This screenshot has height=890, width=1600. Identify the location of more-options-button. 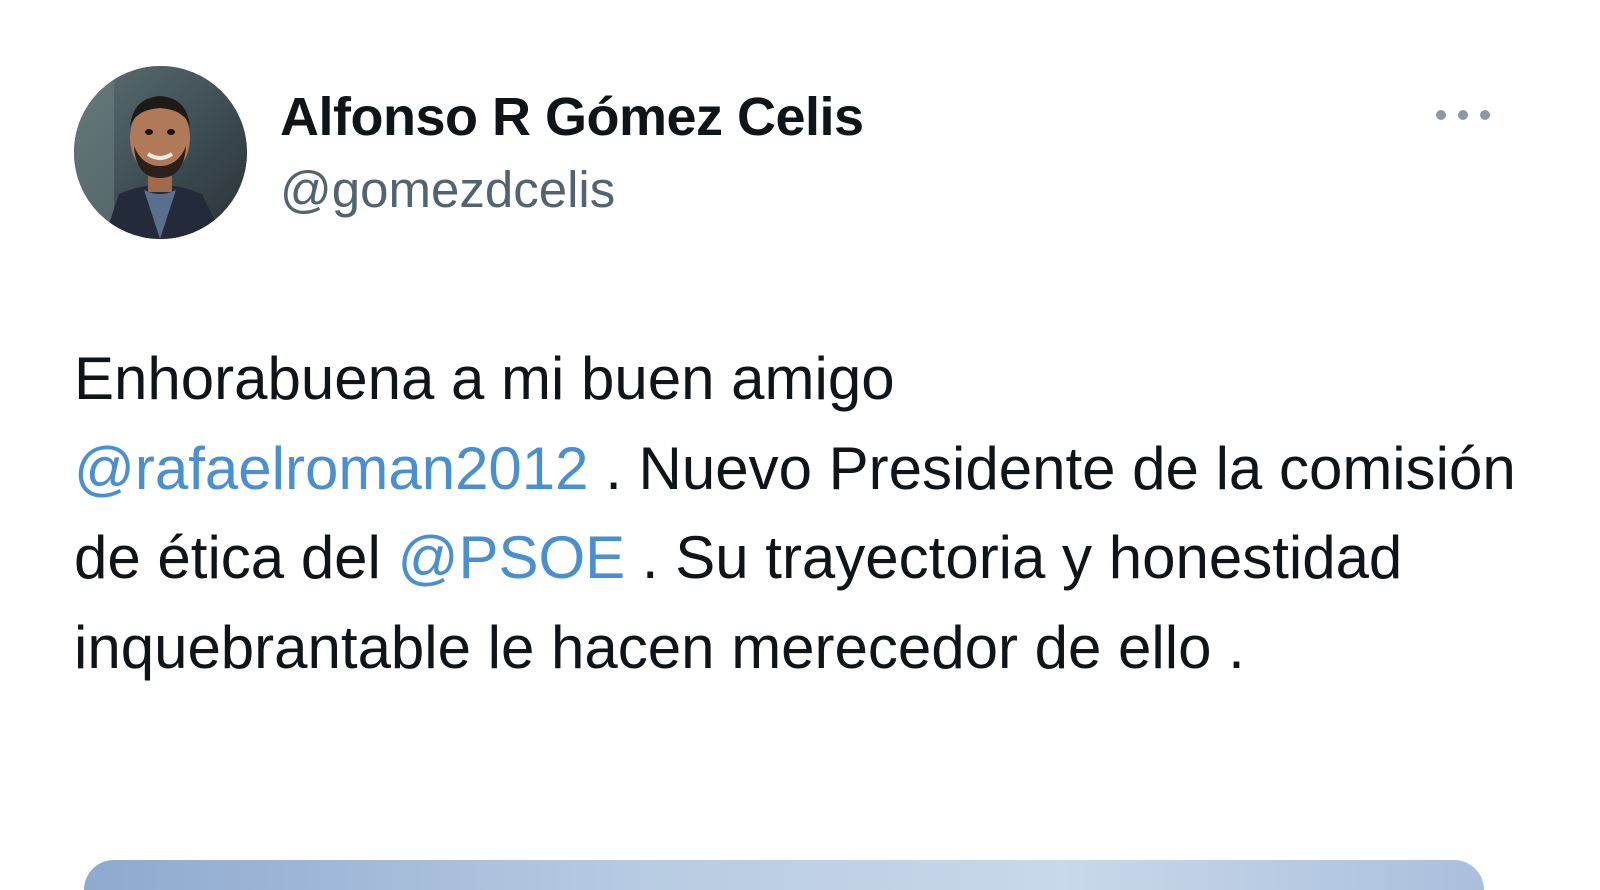
(1463, 115).